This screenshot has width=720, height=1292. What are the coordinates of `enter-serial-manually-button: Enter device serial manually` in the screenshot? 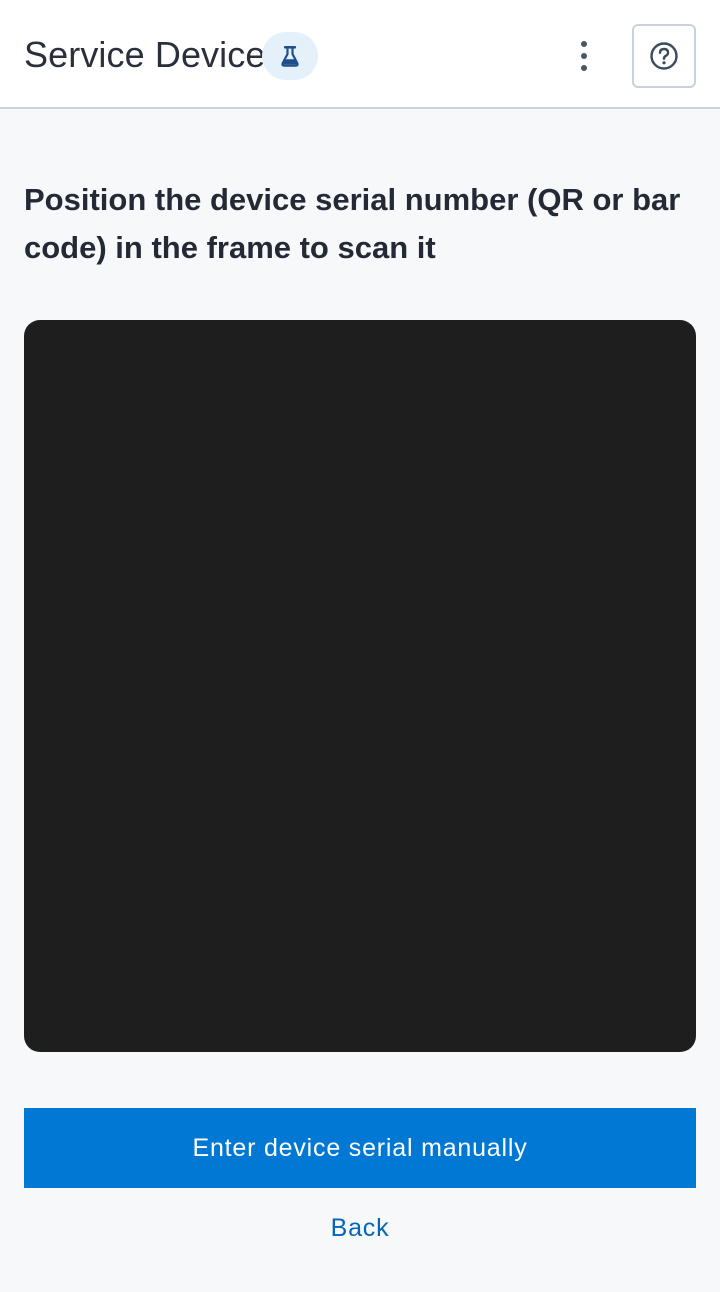 It's located at (360, 1148).